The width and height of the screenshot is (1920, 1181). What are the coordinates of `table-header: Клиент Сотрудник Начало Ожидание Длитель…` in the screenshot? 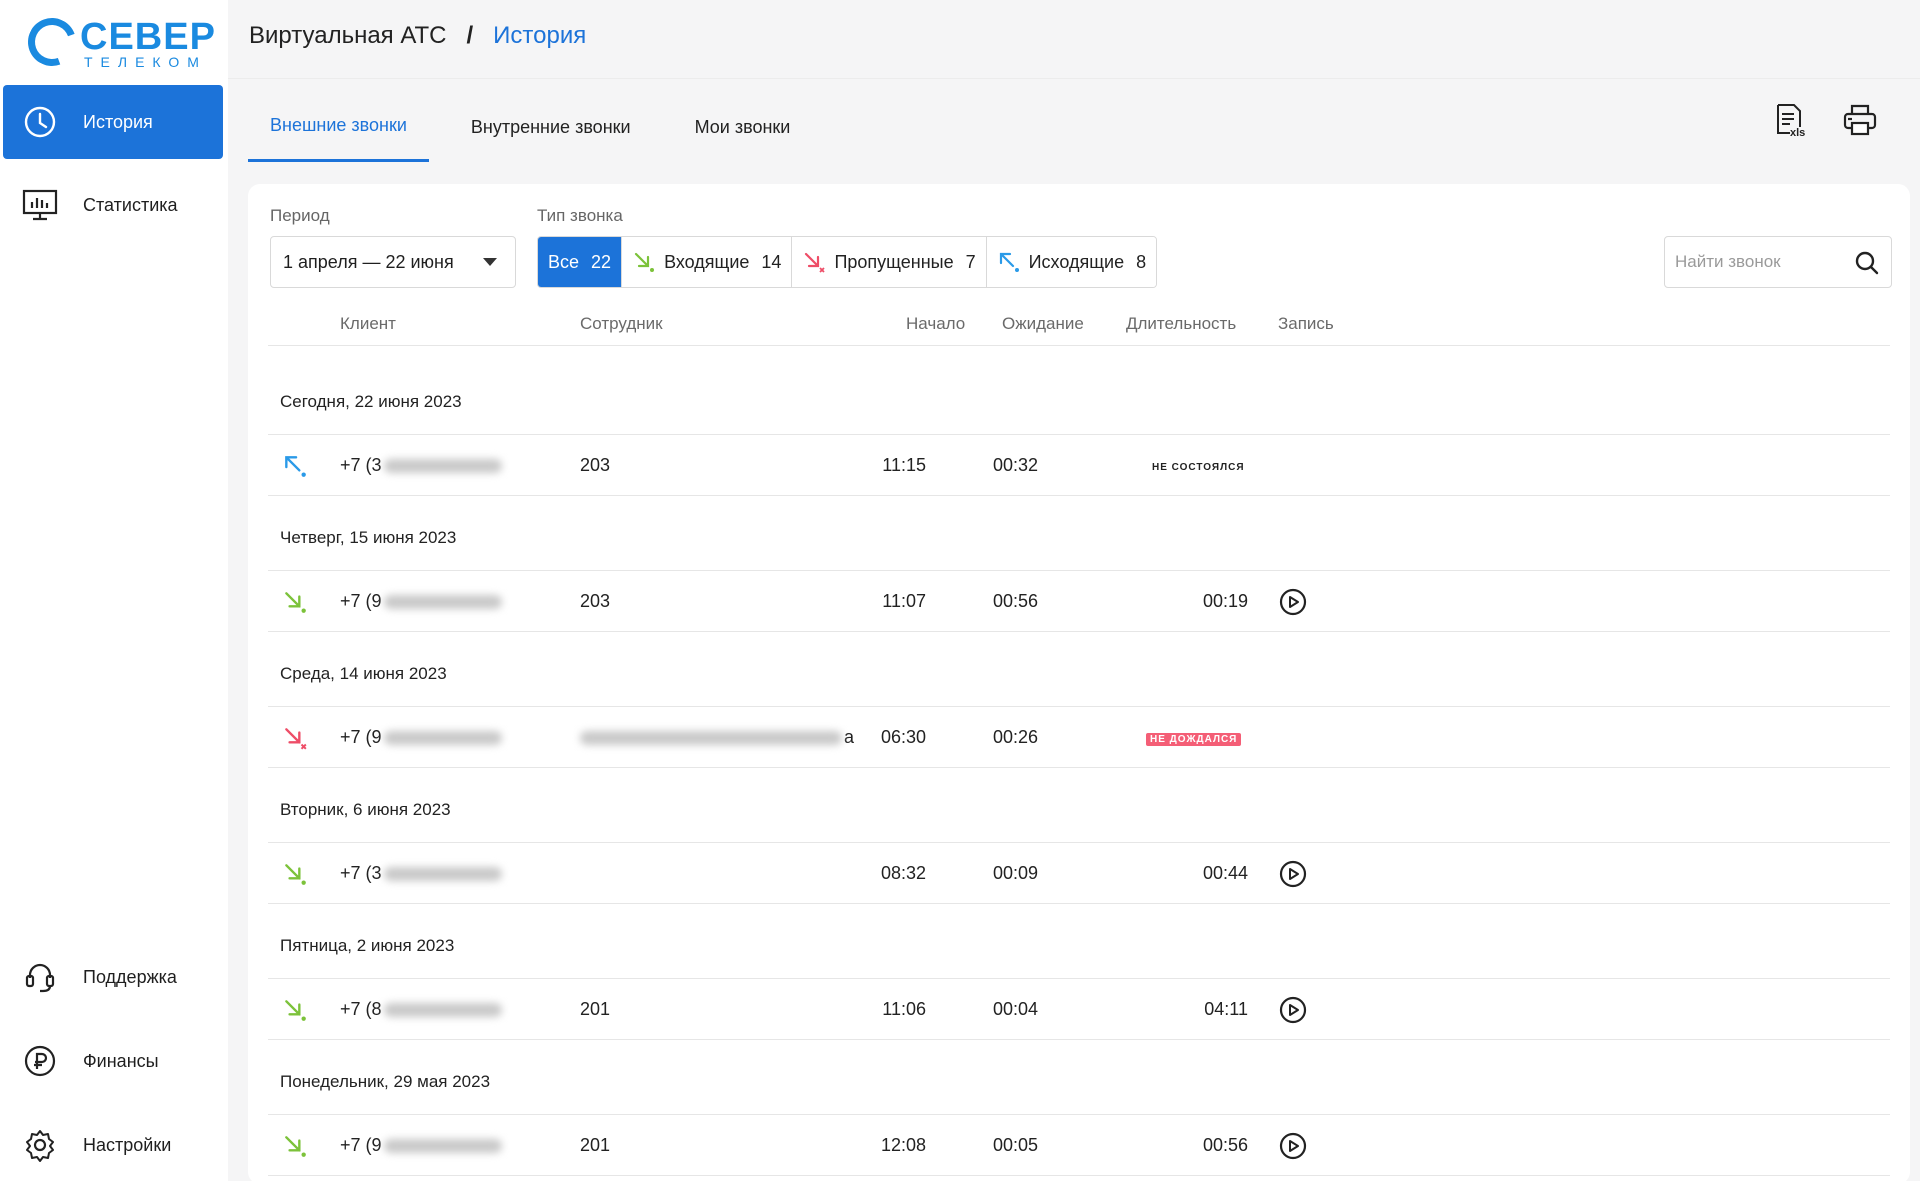 It's located at (1079, 324).